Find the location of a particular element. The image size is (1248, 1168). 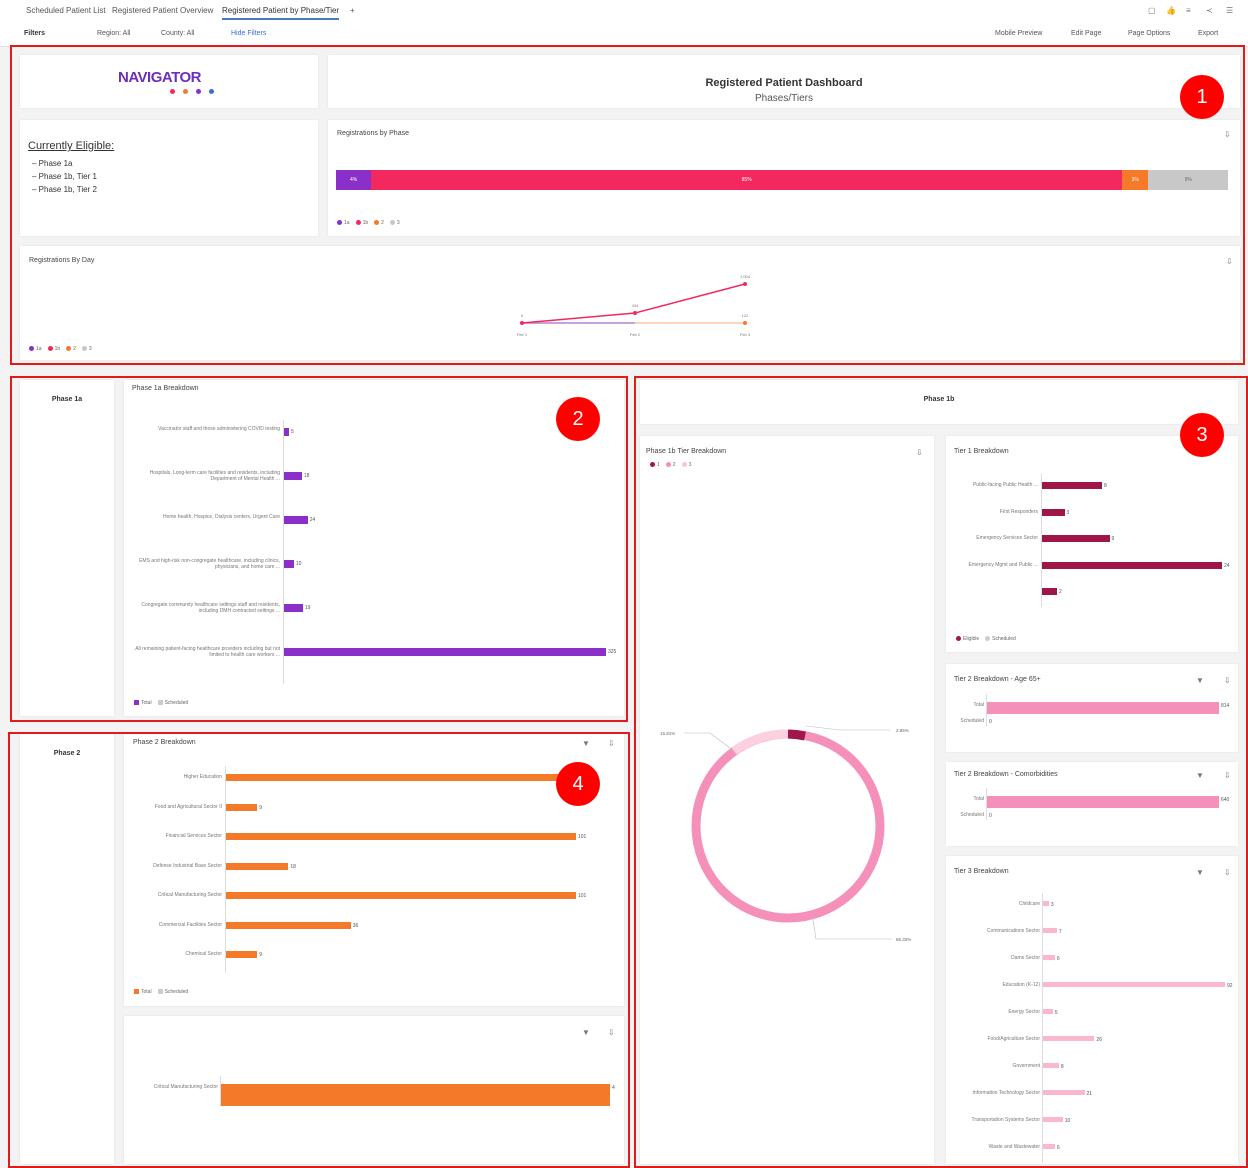

county-filter: County: All is located at coordinates (177, 33).